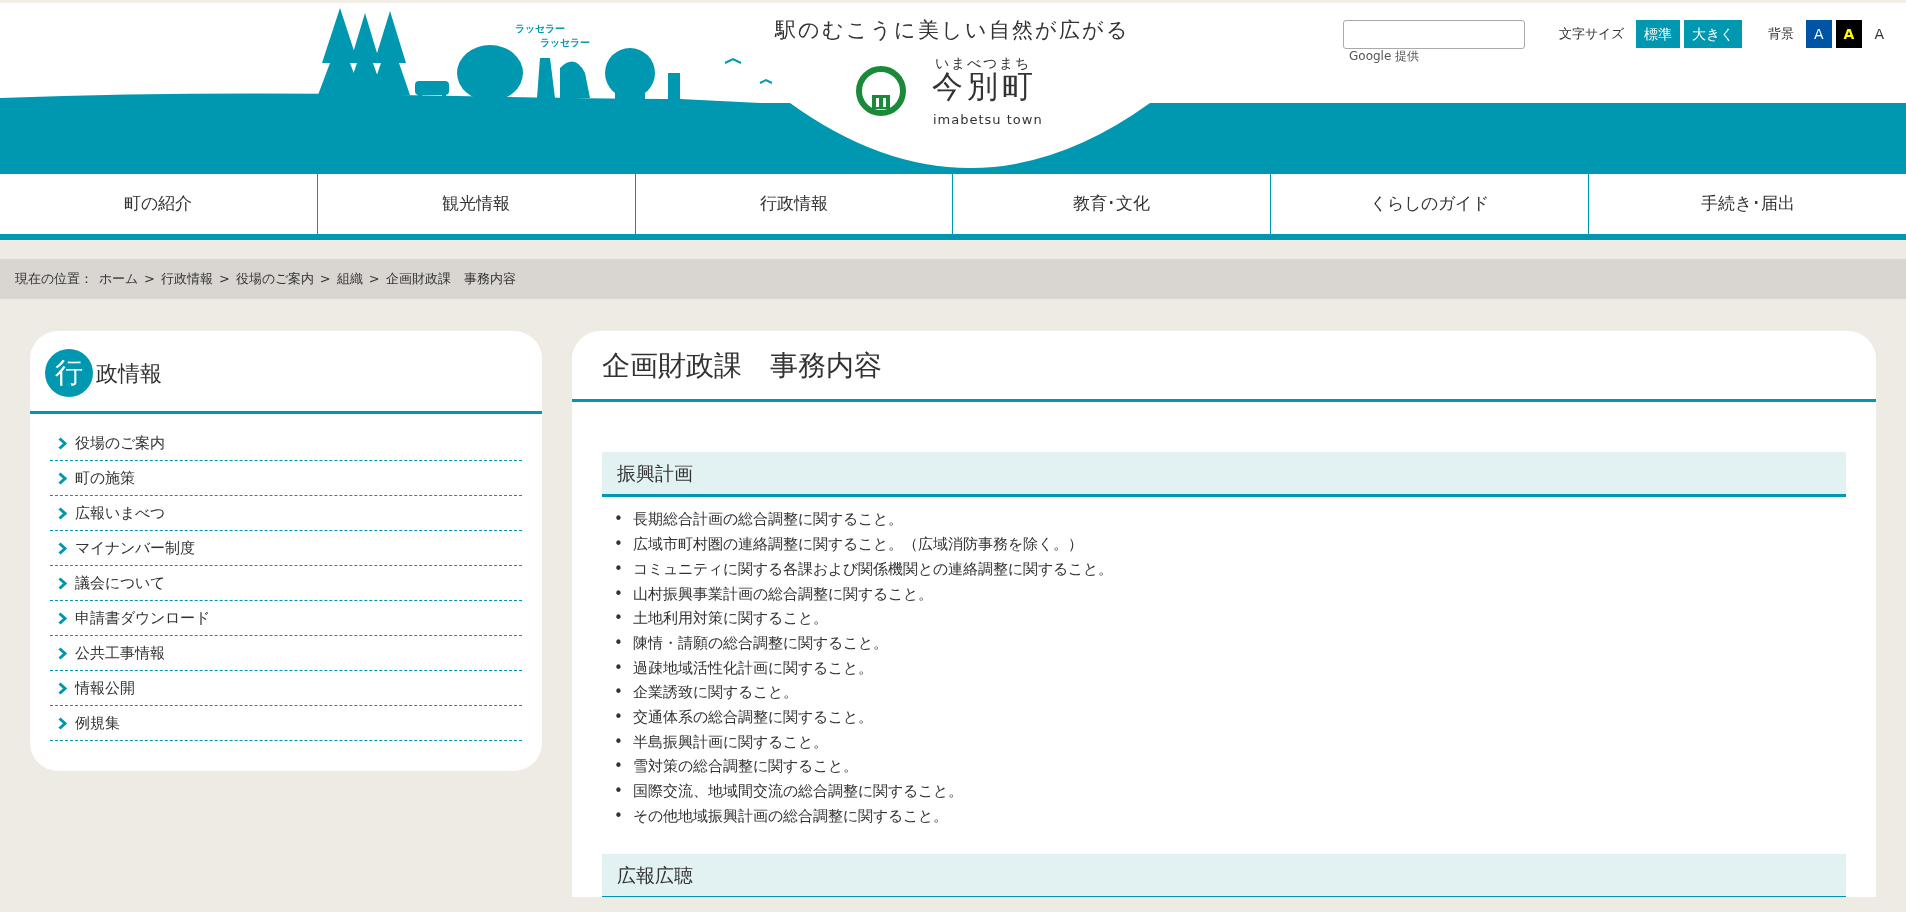 The height and width of the screenshot is (912, 1906). Describe the element at coordinates (1434, 34) in the screenshot. I see `search-field` at that location.